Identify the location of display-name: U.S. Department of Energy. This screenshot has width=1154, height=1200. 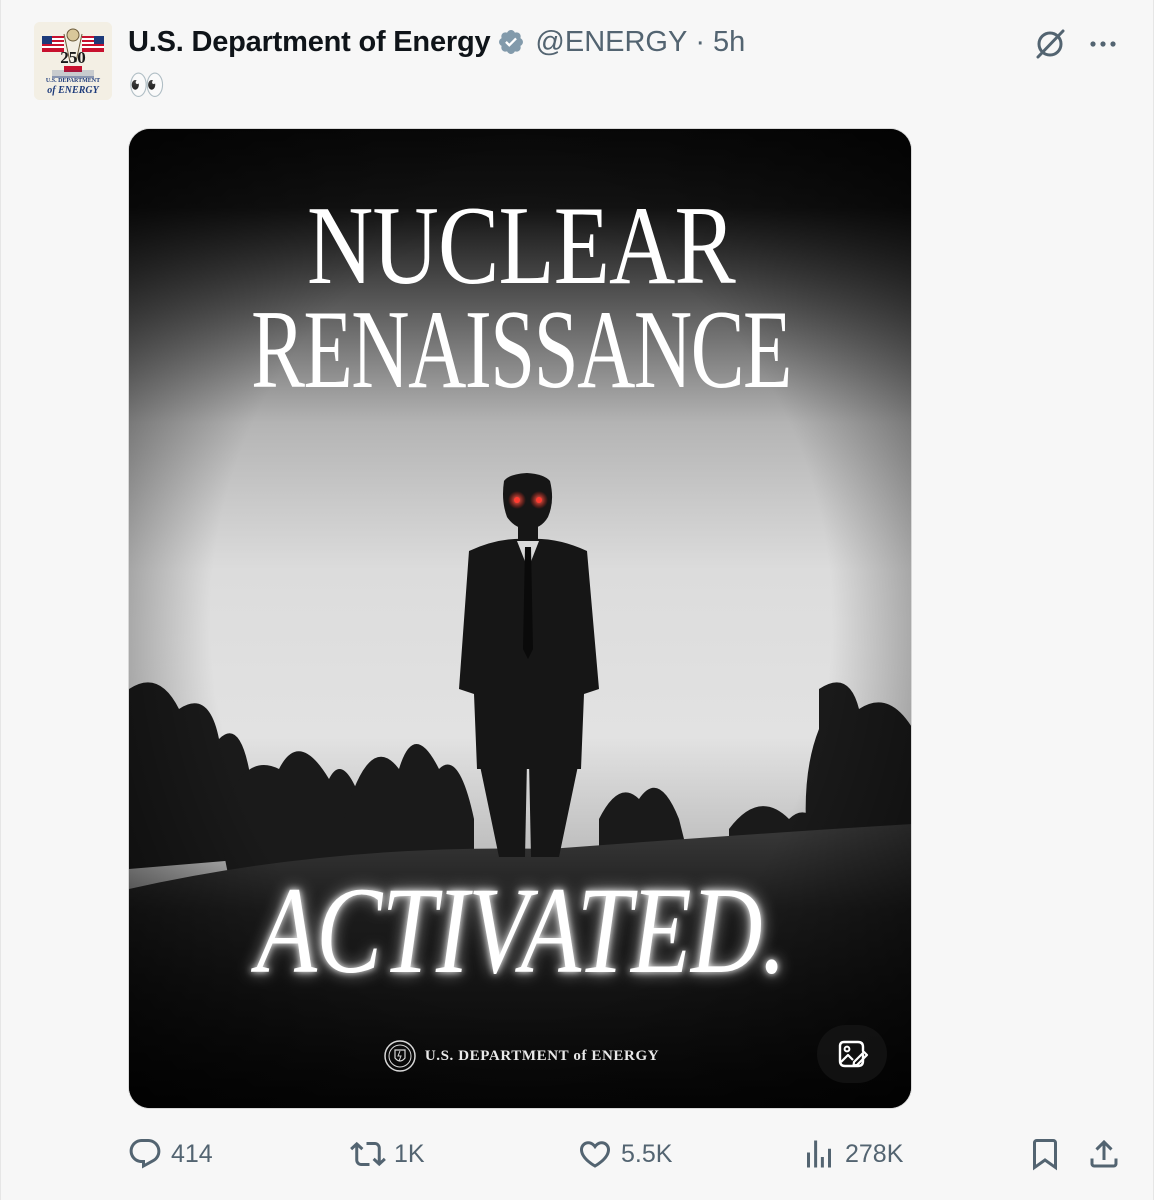
(309, 42).